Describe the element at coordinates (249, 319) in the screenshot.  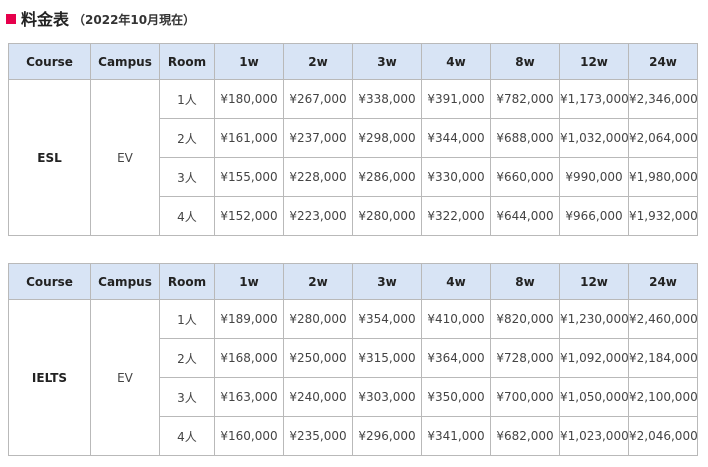
I see `price-cell: ¥189,000` at that location.